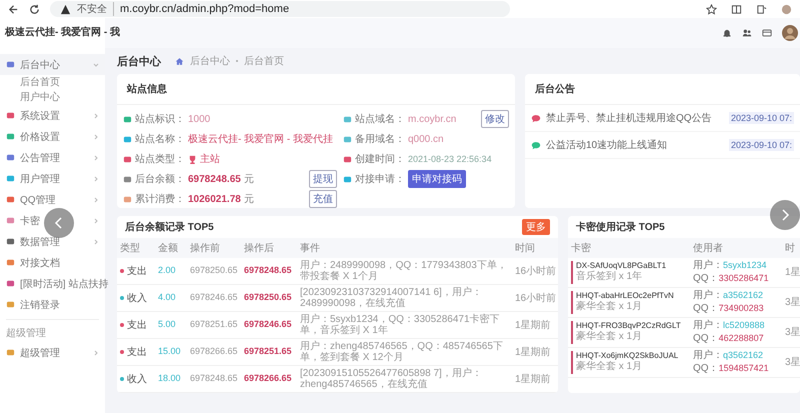 The image size is (800, 413). What do you see at coordinates (52, 97) in the screenshot?
I see `submenu-item: 用户中心` at bounding box center [52, 97].